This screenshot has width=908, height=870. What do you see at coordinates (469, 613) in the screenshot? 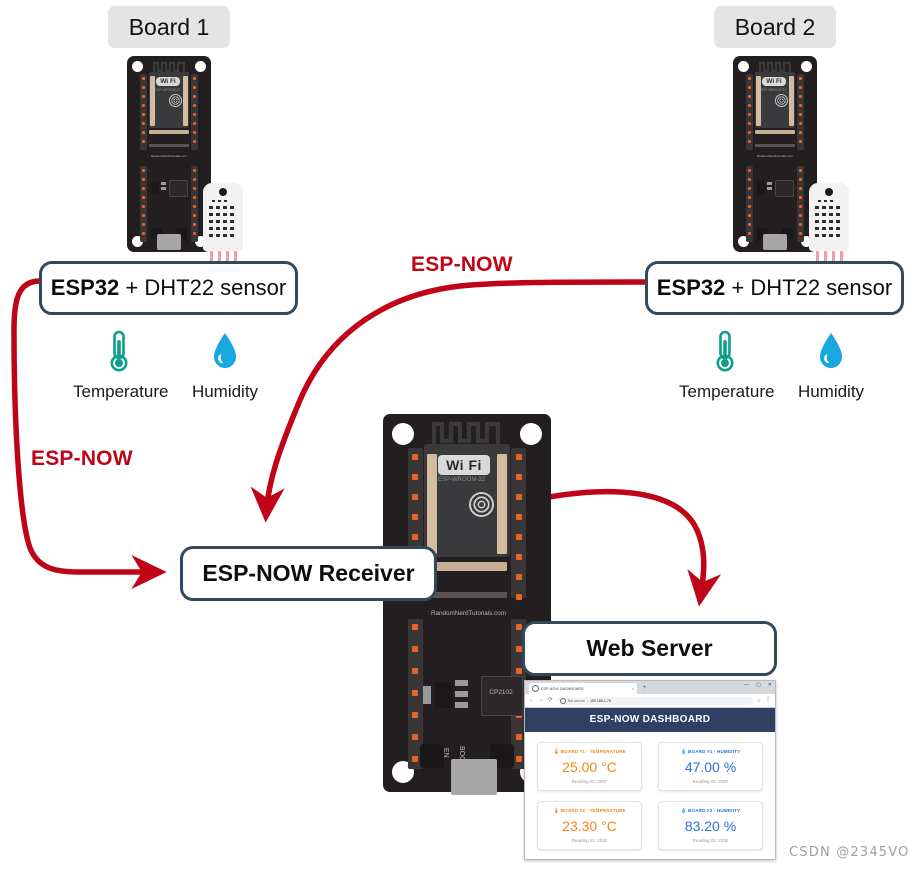
I see `board-brand-text: RandomNerdTutorials.com` at bounding box center [469, 613].